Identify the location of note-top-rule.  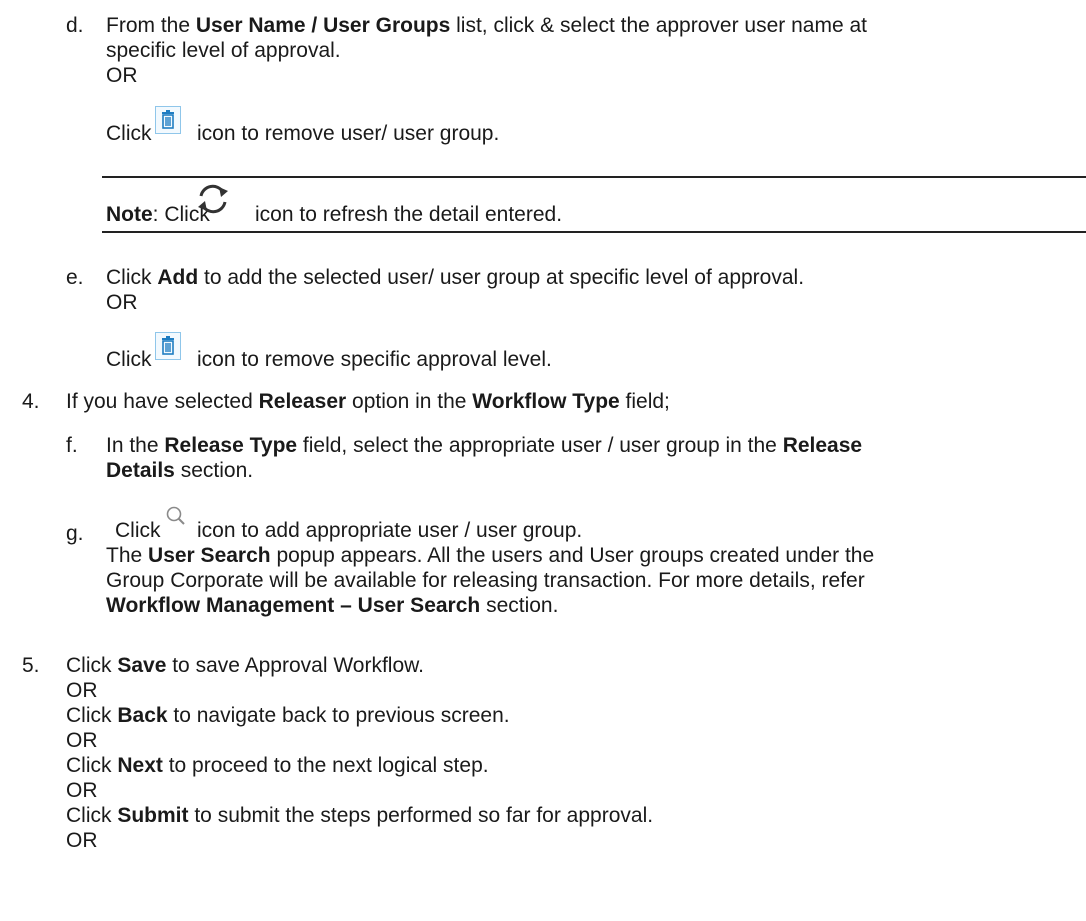
(594, 177).